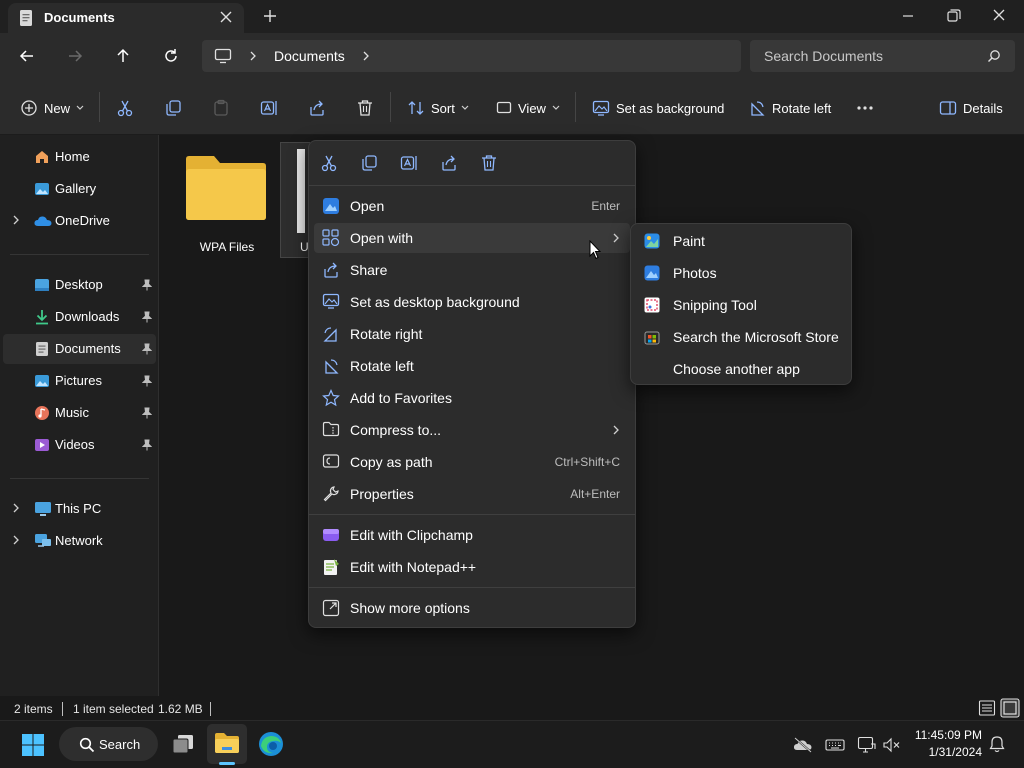 The width and height of the screenshot is (1024, 768). Describe the element at coordinates (126, 18) in the screenshot. I see `tab-documents: Documents` at that location.